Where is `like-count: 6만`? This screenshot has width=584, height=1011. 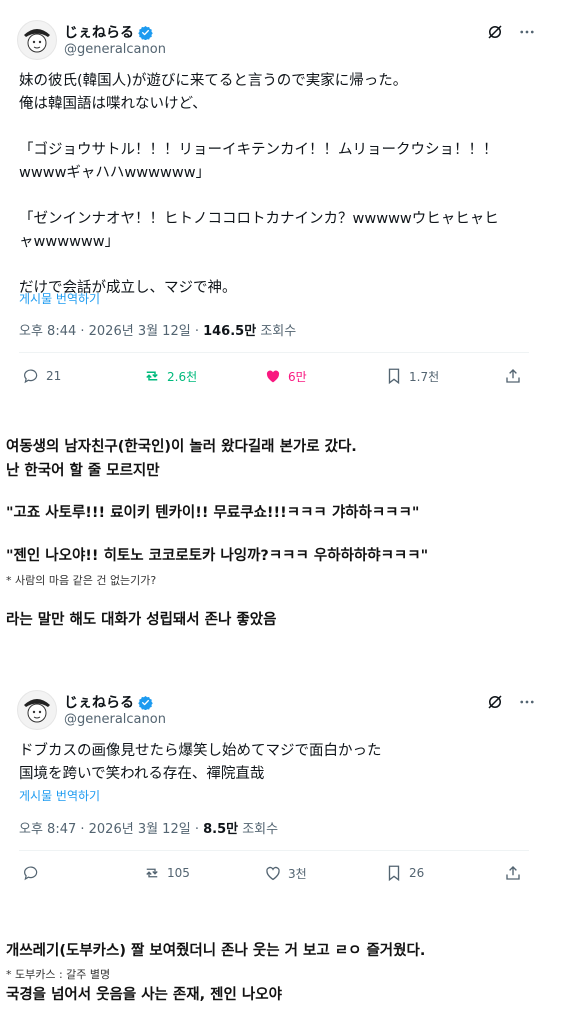
like-count: 6만 is located at coordinates (297, 376).